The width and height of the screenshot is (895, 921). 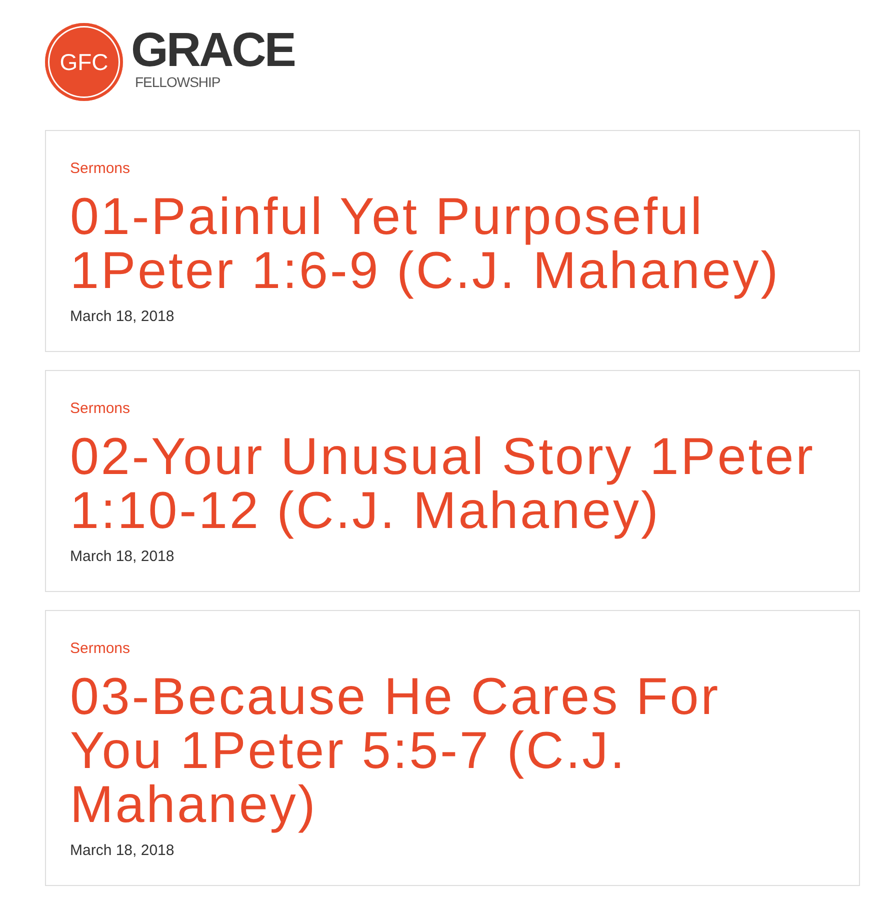 I want to click on post-title-link: 01-Painful Yet Purposeful 1Peter 1:6-9 (C.J. Mahaney), so click(x=448, y=244).